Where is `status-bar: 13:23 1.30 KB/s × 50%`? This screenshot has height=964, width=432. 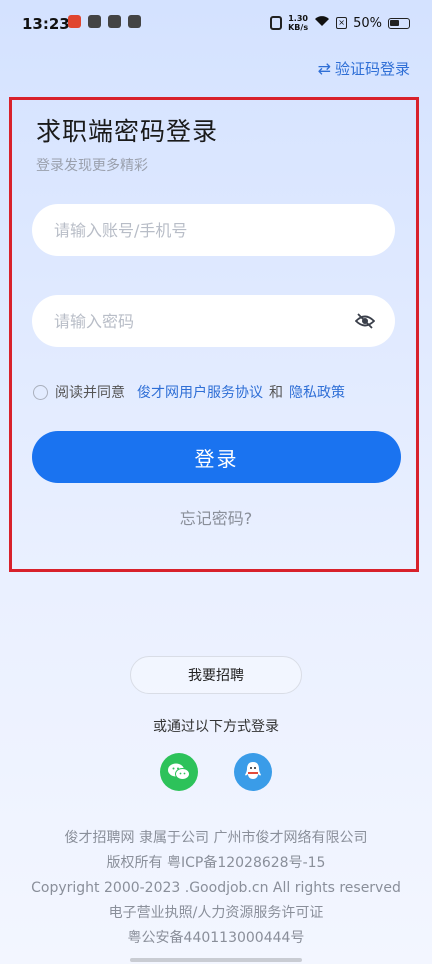
status-bar: 13:23 1.30 KB/s × 50% is located at coordinates (216, 26).